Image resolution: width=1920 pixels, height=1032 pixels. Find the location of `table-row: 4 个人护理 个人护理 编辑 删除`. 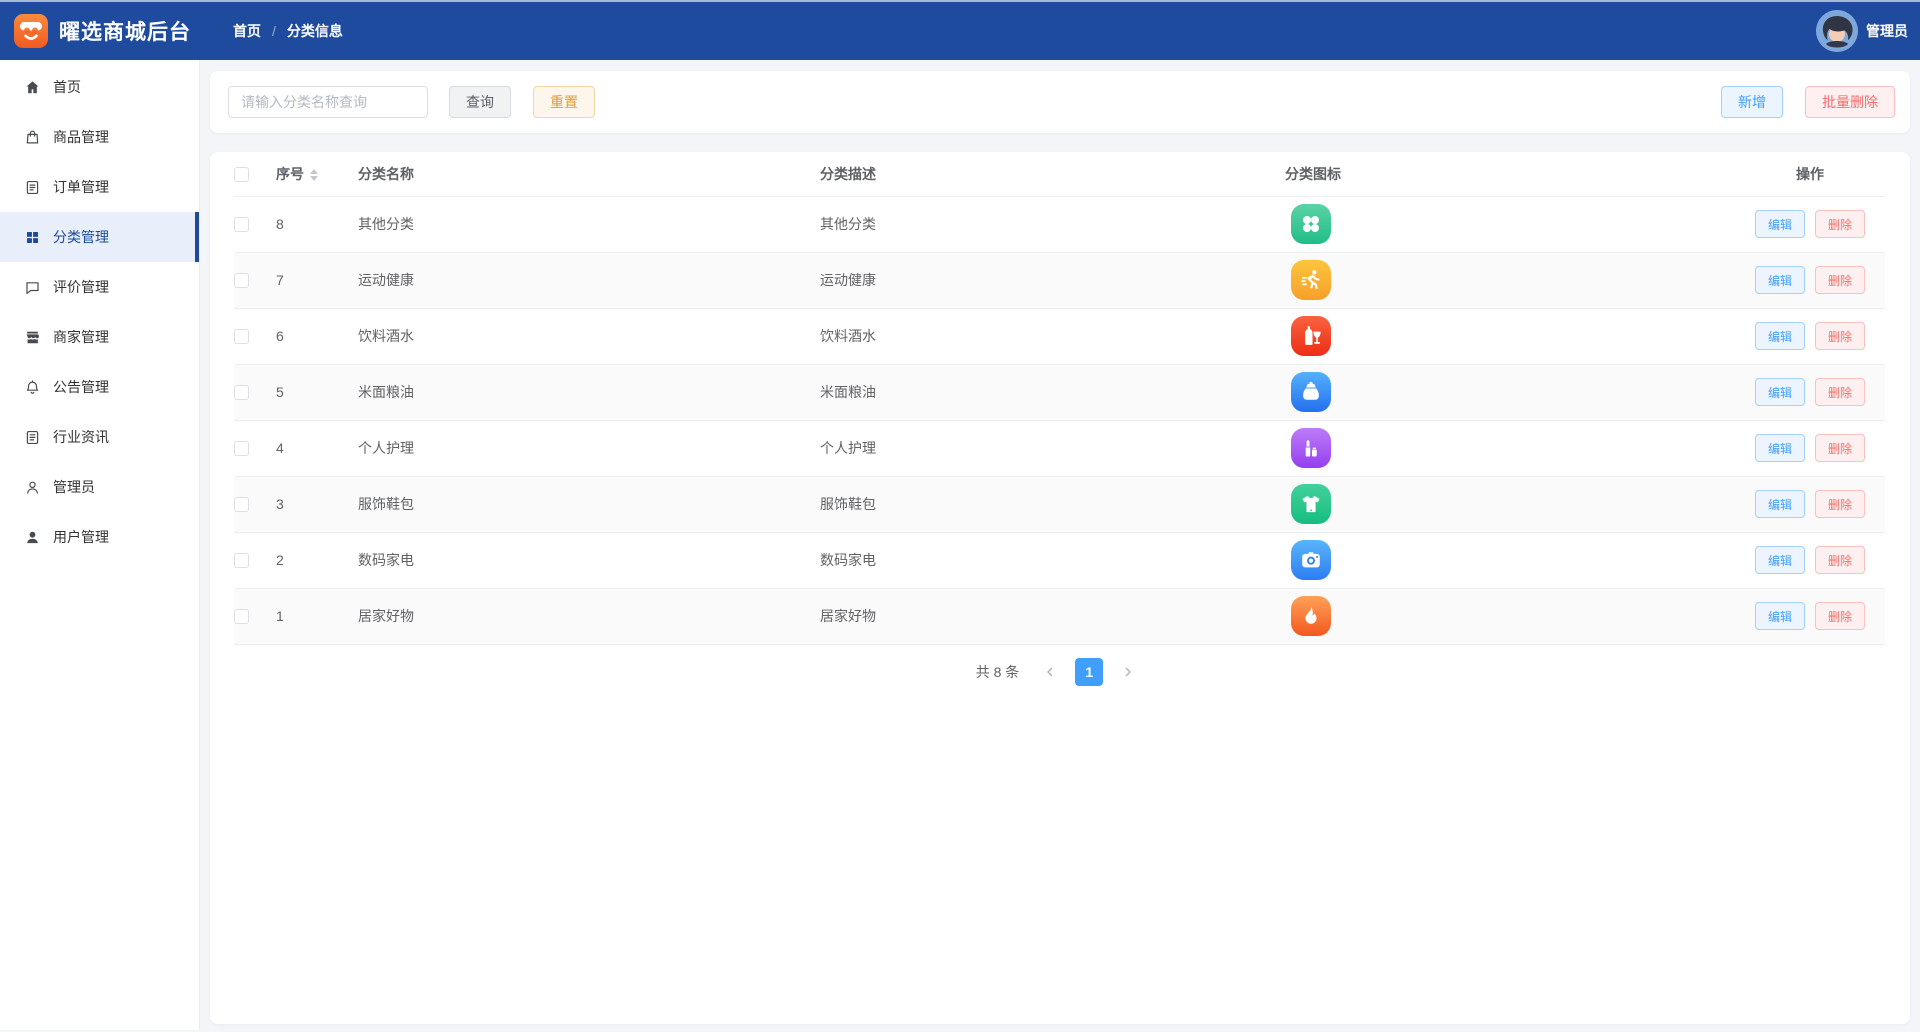

table-row: 4 个人护理 个人护理 编辑 删除 is located at coordinates (1059, 448).